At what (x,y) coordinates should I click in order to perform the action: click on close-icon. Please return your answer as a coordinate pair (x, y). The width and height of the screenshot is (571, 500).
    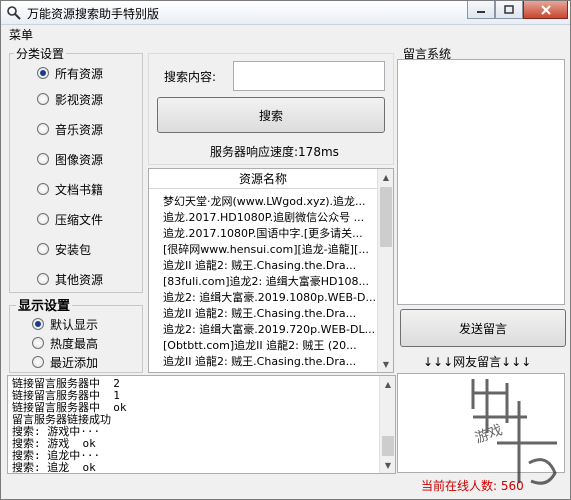
    Looking at the image, I should click on (545, 9).